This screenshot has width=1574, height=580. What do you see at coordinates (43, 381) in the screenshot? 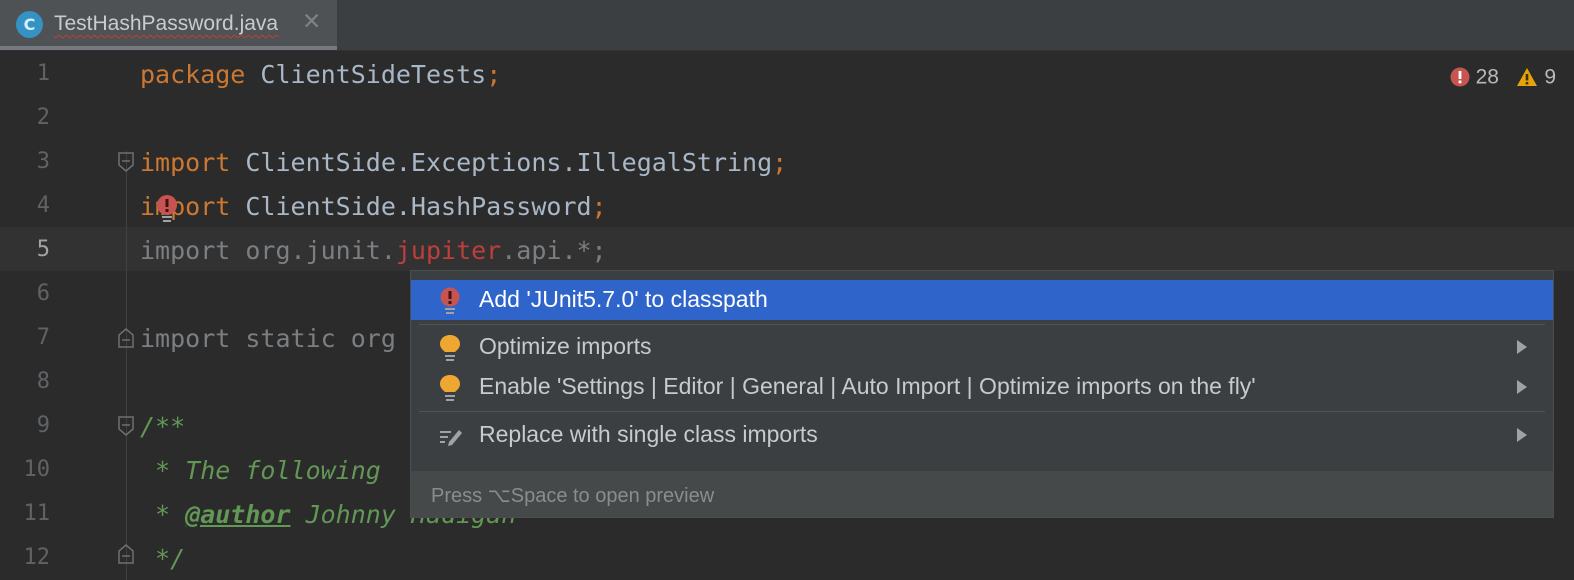
I see `line-number: 8` at bounding box center [43, 381].